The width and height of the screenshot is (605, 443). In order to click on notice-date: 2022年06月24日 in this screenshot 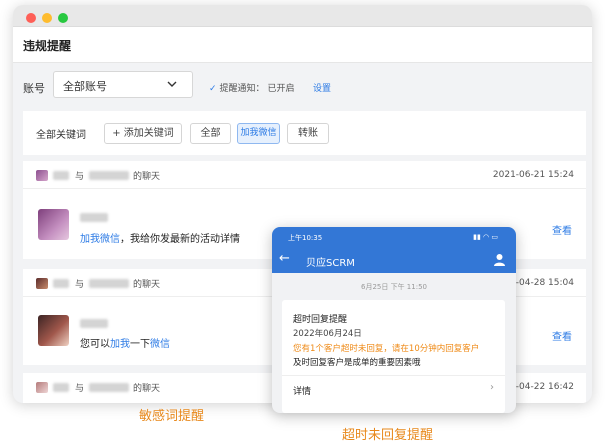, I will do `click(327, 334)`.